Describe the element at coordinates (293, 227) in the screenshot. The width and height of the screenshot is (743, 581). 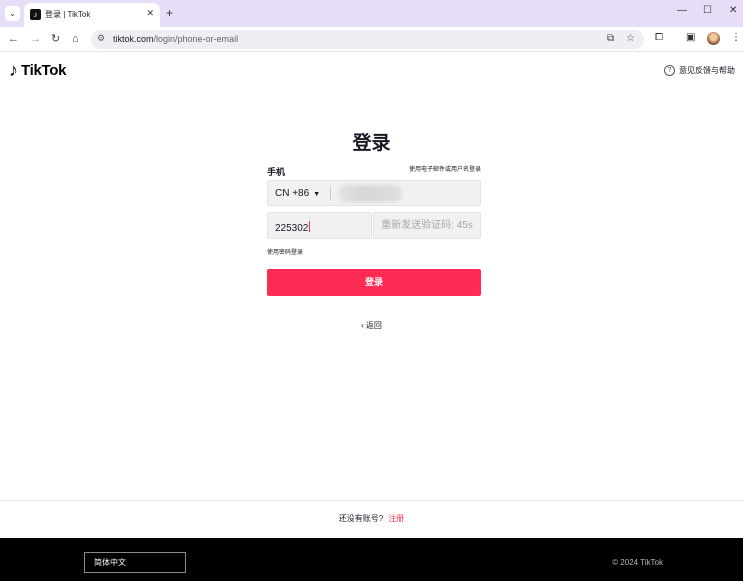
I see `code-value: 225302` at that location.